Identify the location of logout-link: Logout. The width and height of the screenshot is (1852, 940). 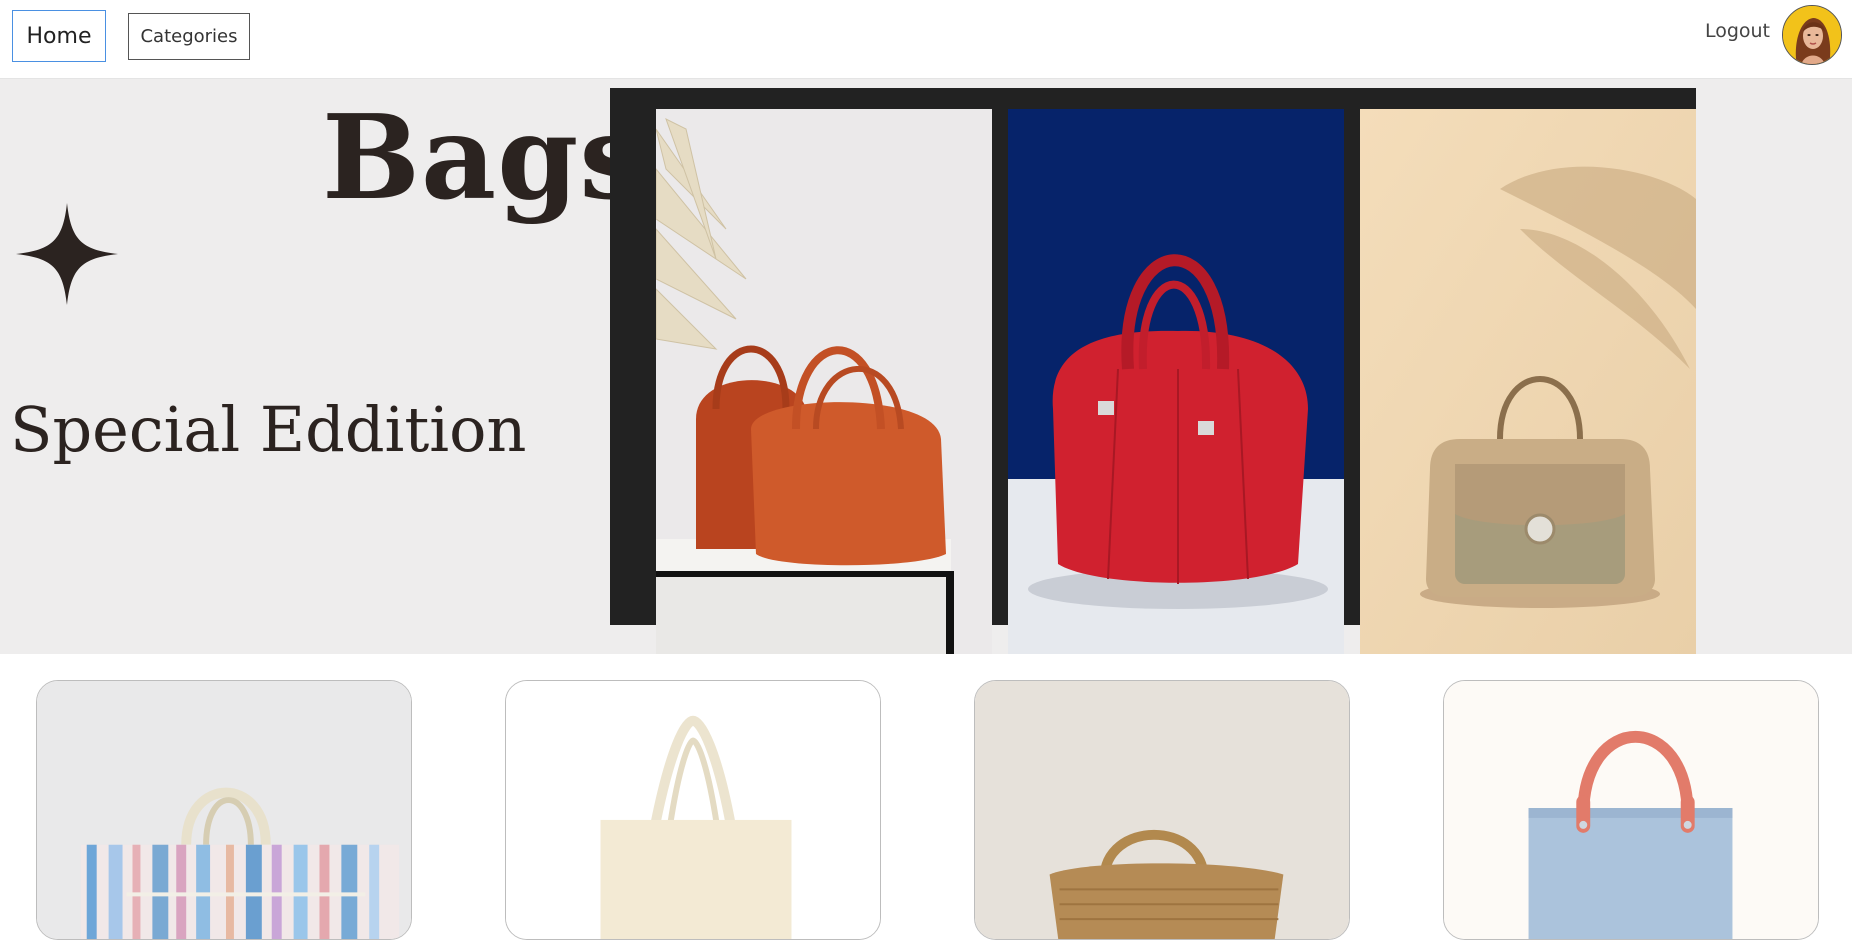
(1737, 31).